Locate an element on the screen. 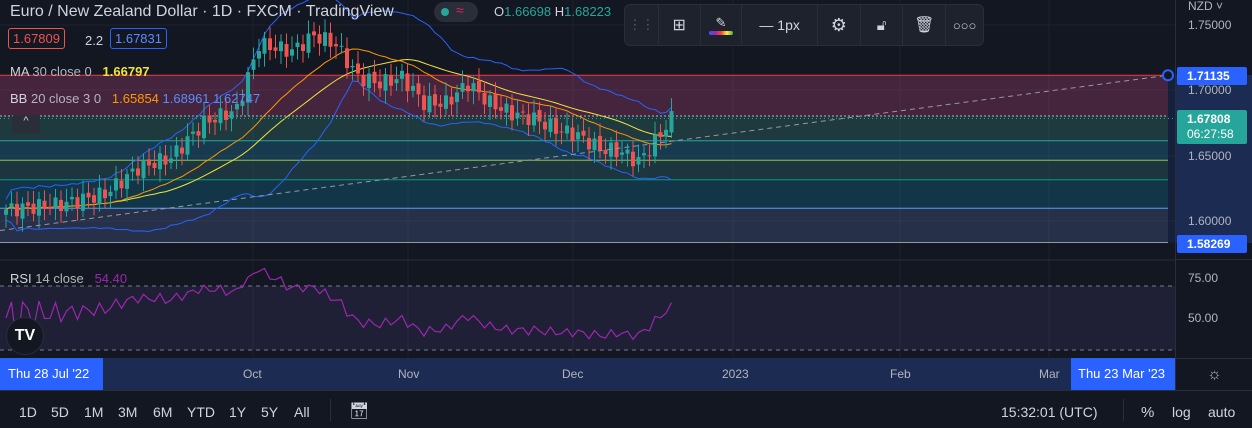 Image resolution: width=1252 pixels, height=428 pixels. trash-icon: 🗑︎ is located at coordinates (925, 25).